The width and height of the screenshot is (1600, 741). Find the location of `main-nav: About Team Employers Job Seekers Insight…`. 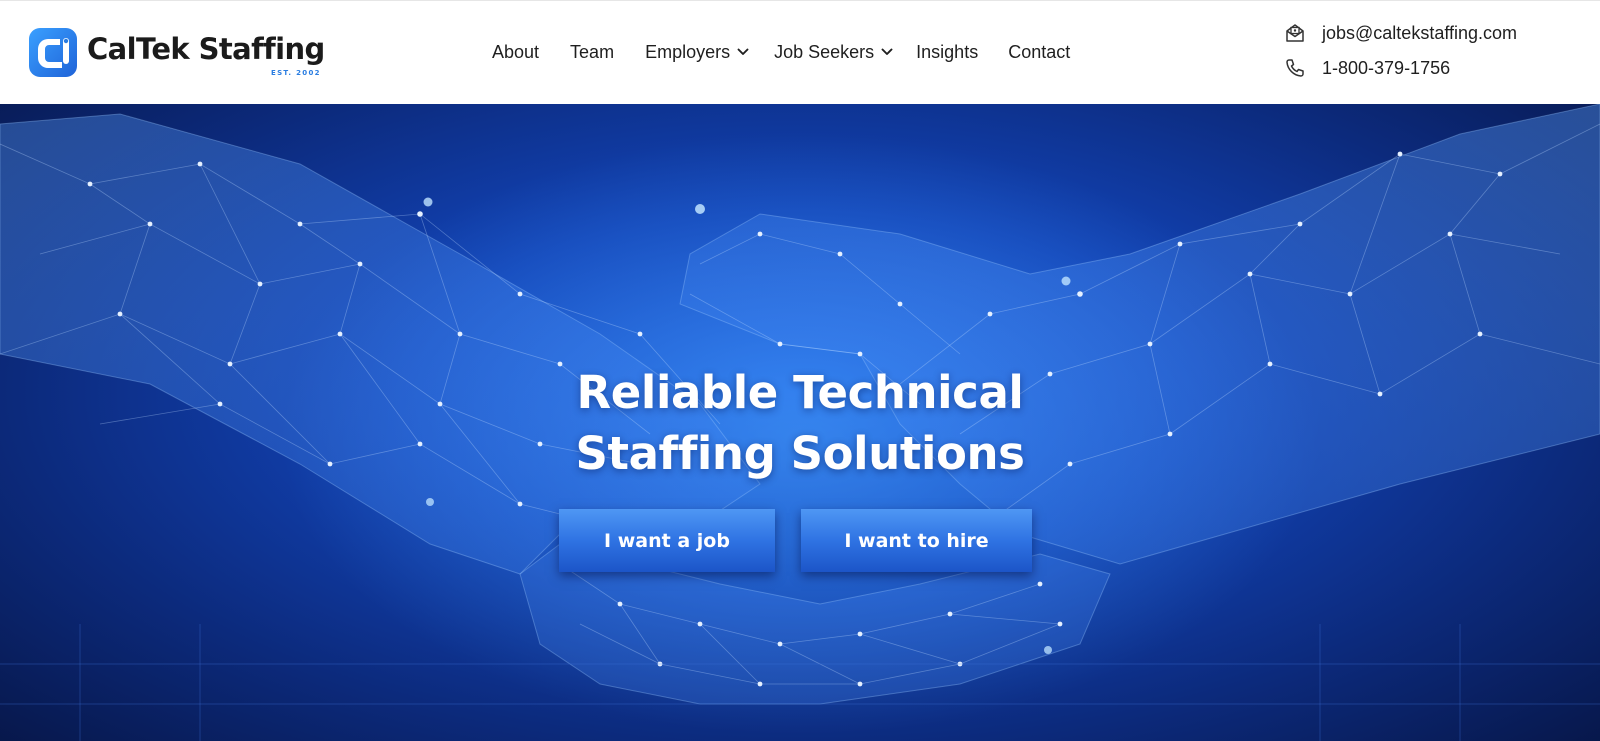

main-nav: About Team Employers Job Seekers Insight… is located at coordinates (781, 52).